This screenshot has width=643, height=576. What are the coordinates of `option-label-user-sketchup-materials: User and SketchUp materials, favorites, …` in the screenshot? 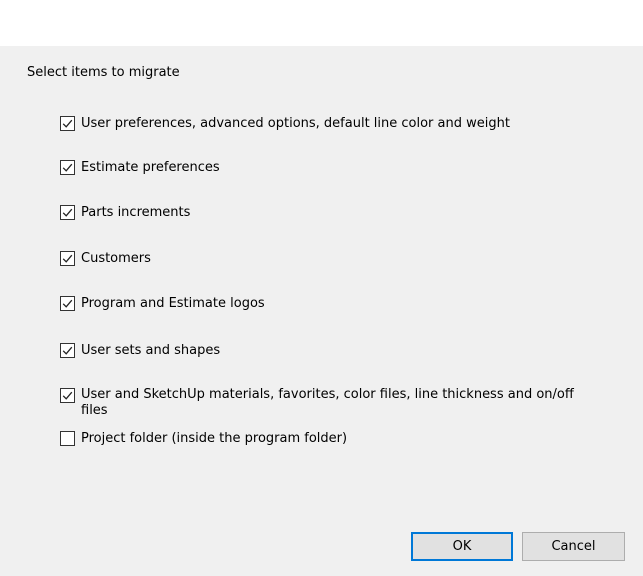 It's located at (327, 402).